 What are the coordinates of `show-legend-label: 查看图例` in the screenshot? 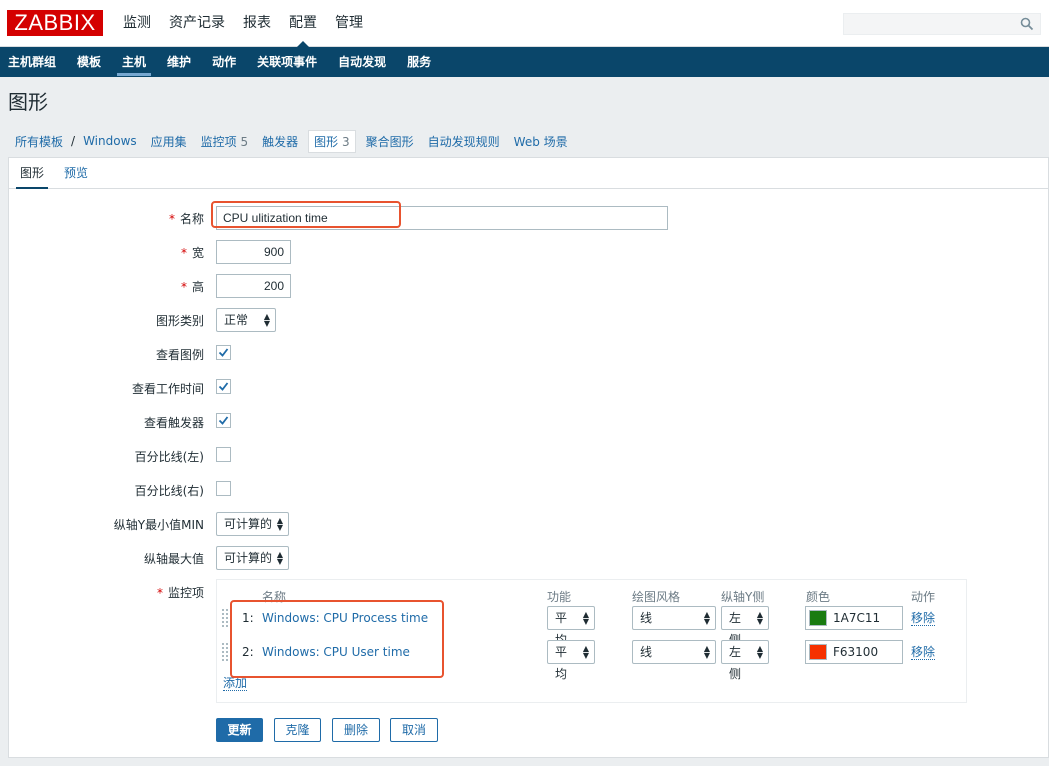 It's located at (179, 355).